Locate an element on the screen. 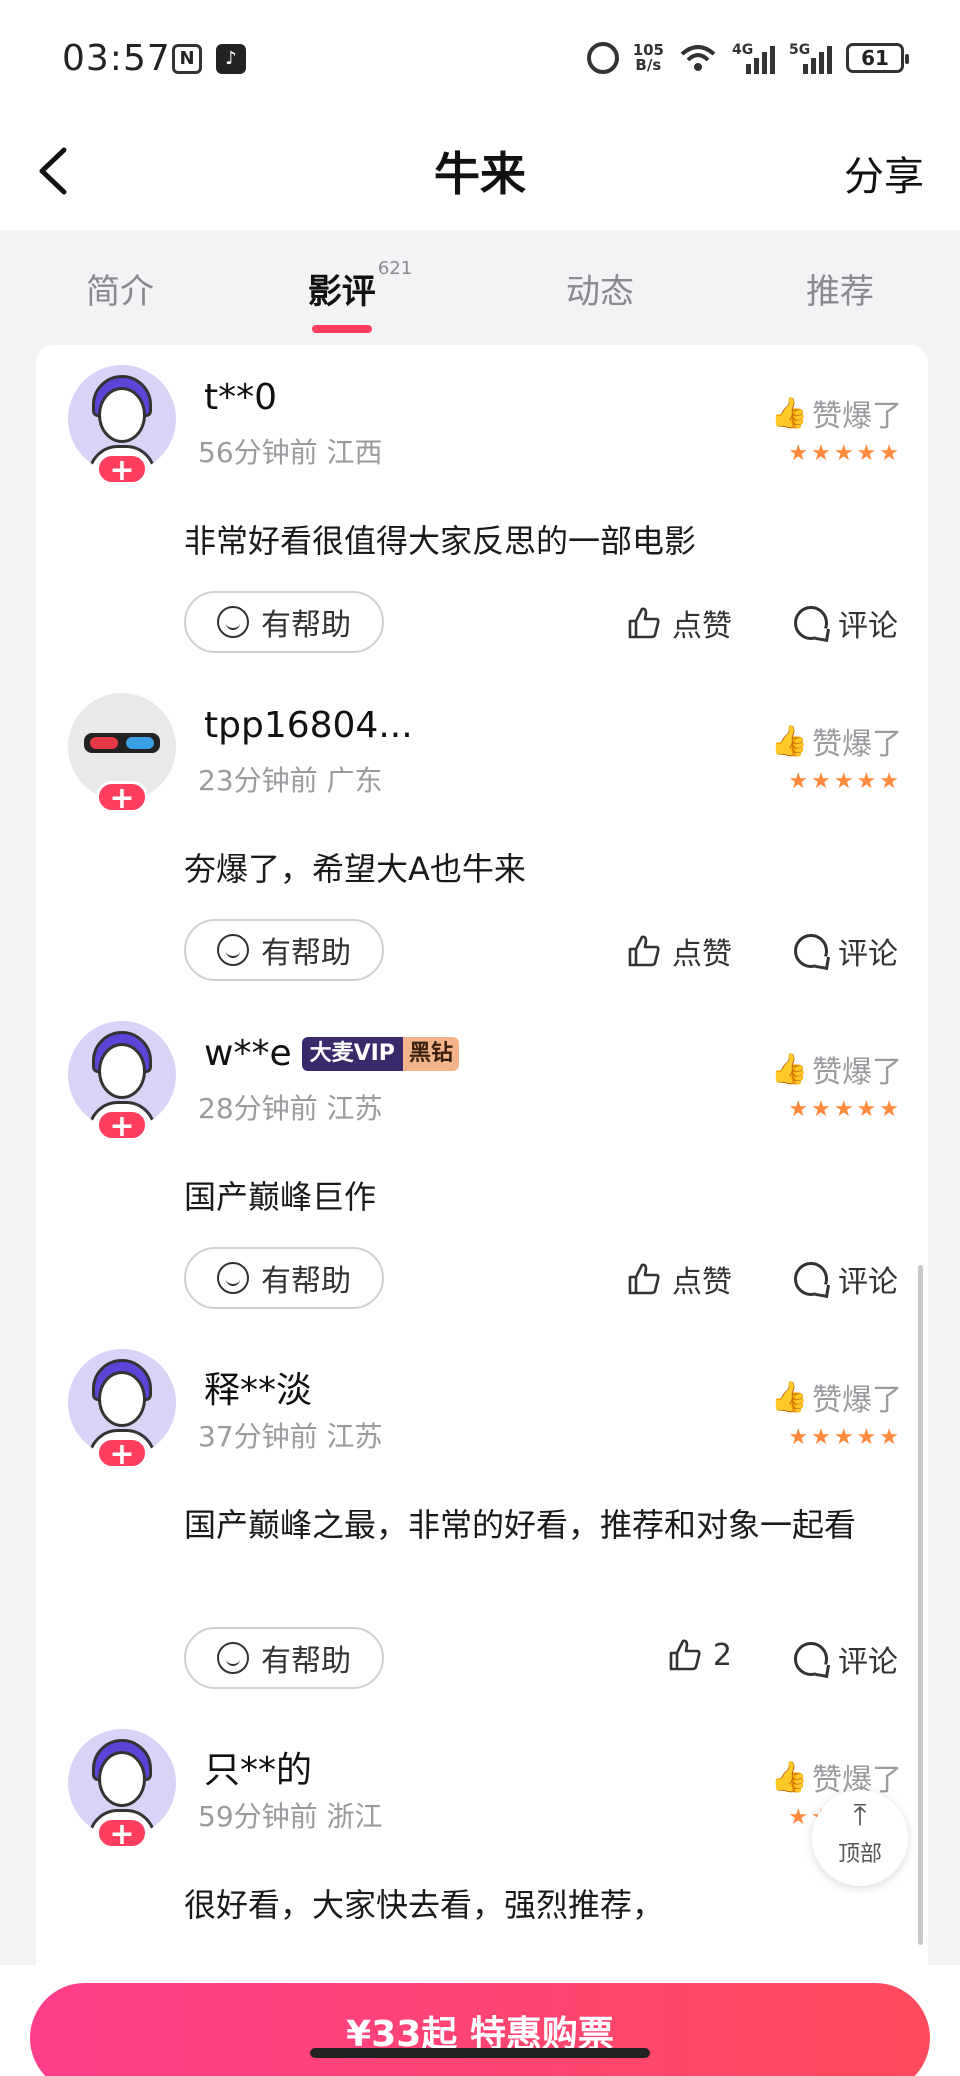 This screenshot has height=2076, width=960. tab-intro: 简介 is located at coordinates (120, 287).